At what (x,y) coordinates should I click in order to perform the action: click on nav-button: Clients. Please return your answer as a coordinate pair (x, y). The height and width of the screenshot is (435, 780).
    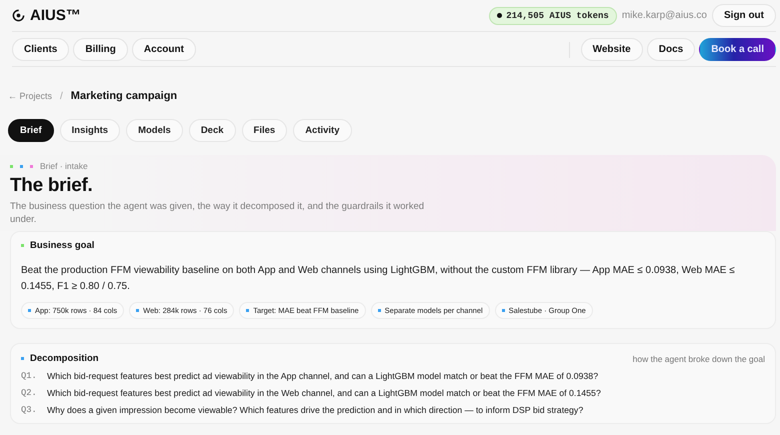
    Looking at the image, I should click on (41, 49).